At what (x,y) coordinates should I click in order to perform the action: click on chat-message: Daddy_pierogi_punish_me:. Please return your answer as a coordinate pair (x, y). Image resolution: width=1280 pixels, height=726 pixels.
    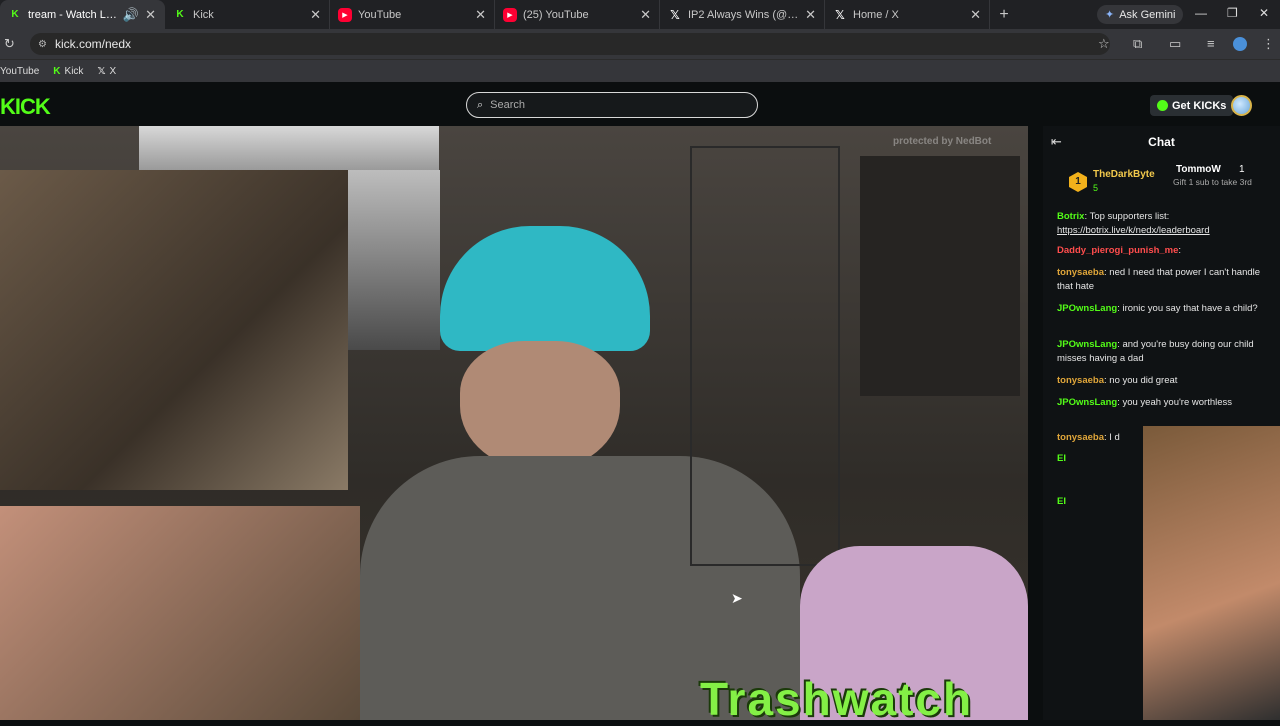
    Looking at the image, I should click on (1119, 250).